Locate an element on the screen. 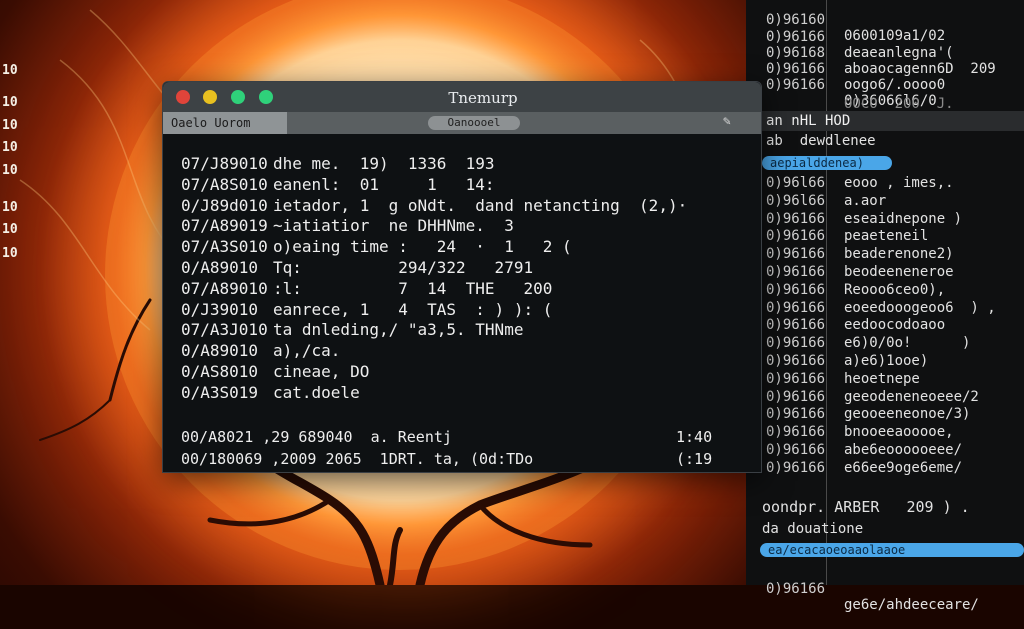  footer-text: 00/180069 ,2009 2065 1DRT. ta, (0d:TDo is located at coordinates (357, 459).